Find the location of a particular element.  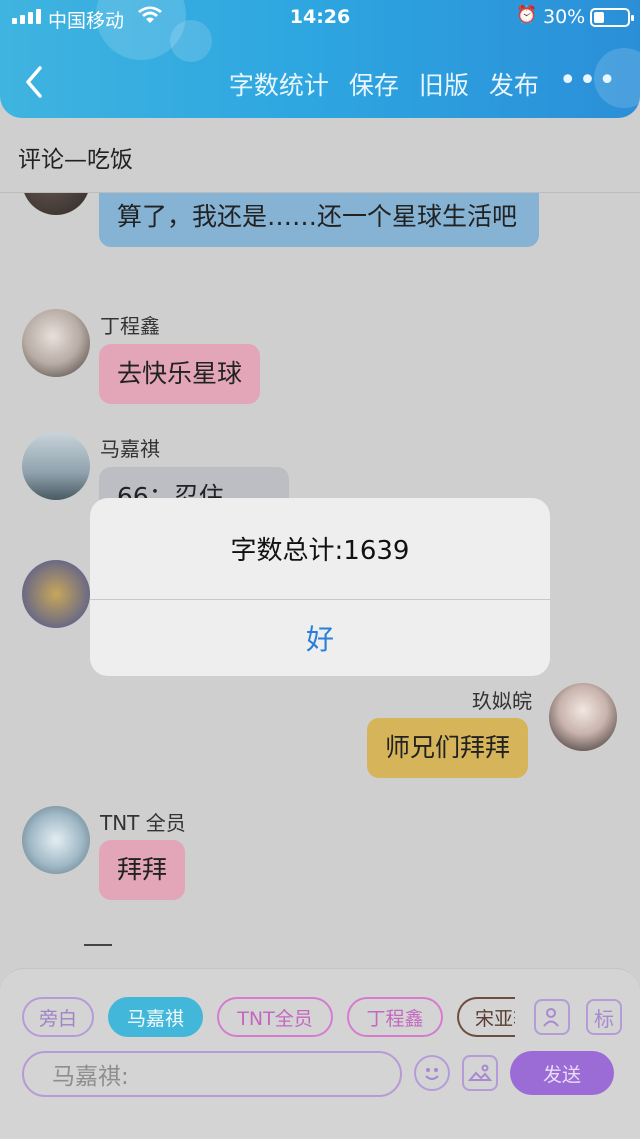

send-button: 发送 is located at coordinates (562, 1073).